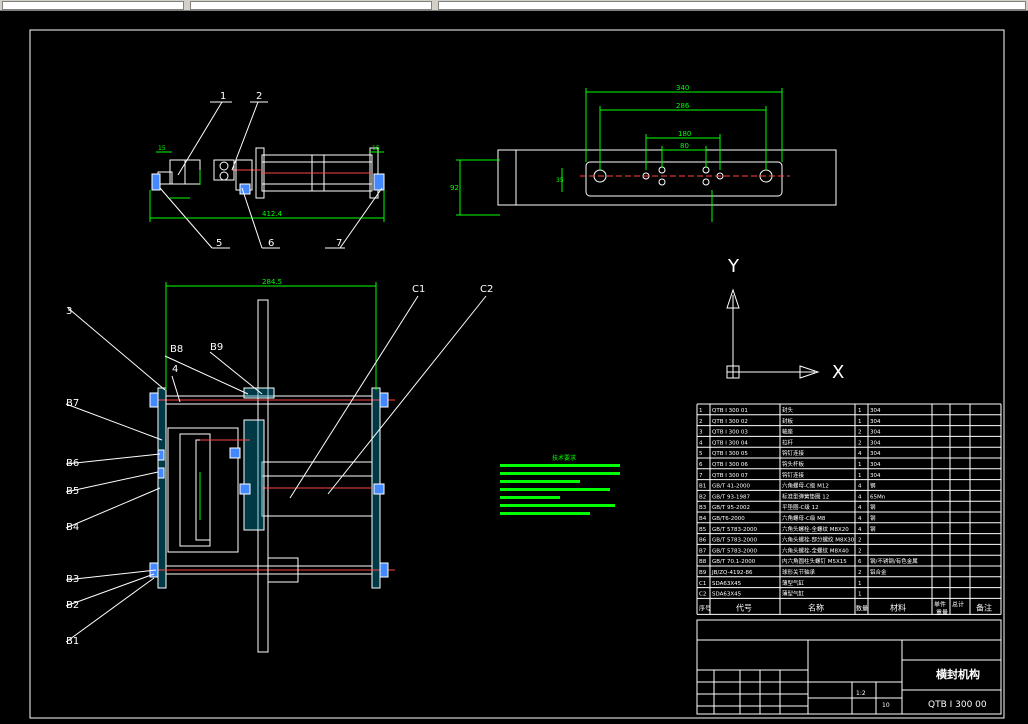 This screenshot has width=1028, height=724. I want to click on bom-cell-no: 2, so click(701, 422).